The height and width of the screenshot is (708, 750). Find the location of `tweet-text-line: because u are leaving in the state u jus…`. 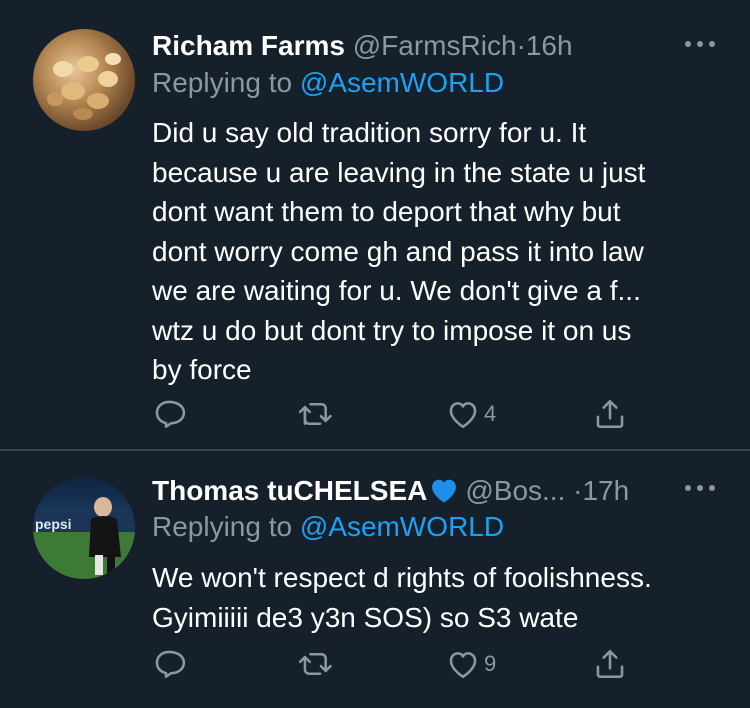

tweet-text-line: because u are leaving in the state u jus… is located at coordinates (399, 172).